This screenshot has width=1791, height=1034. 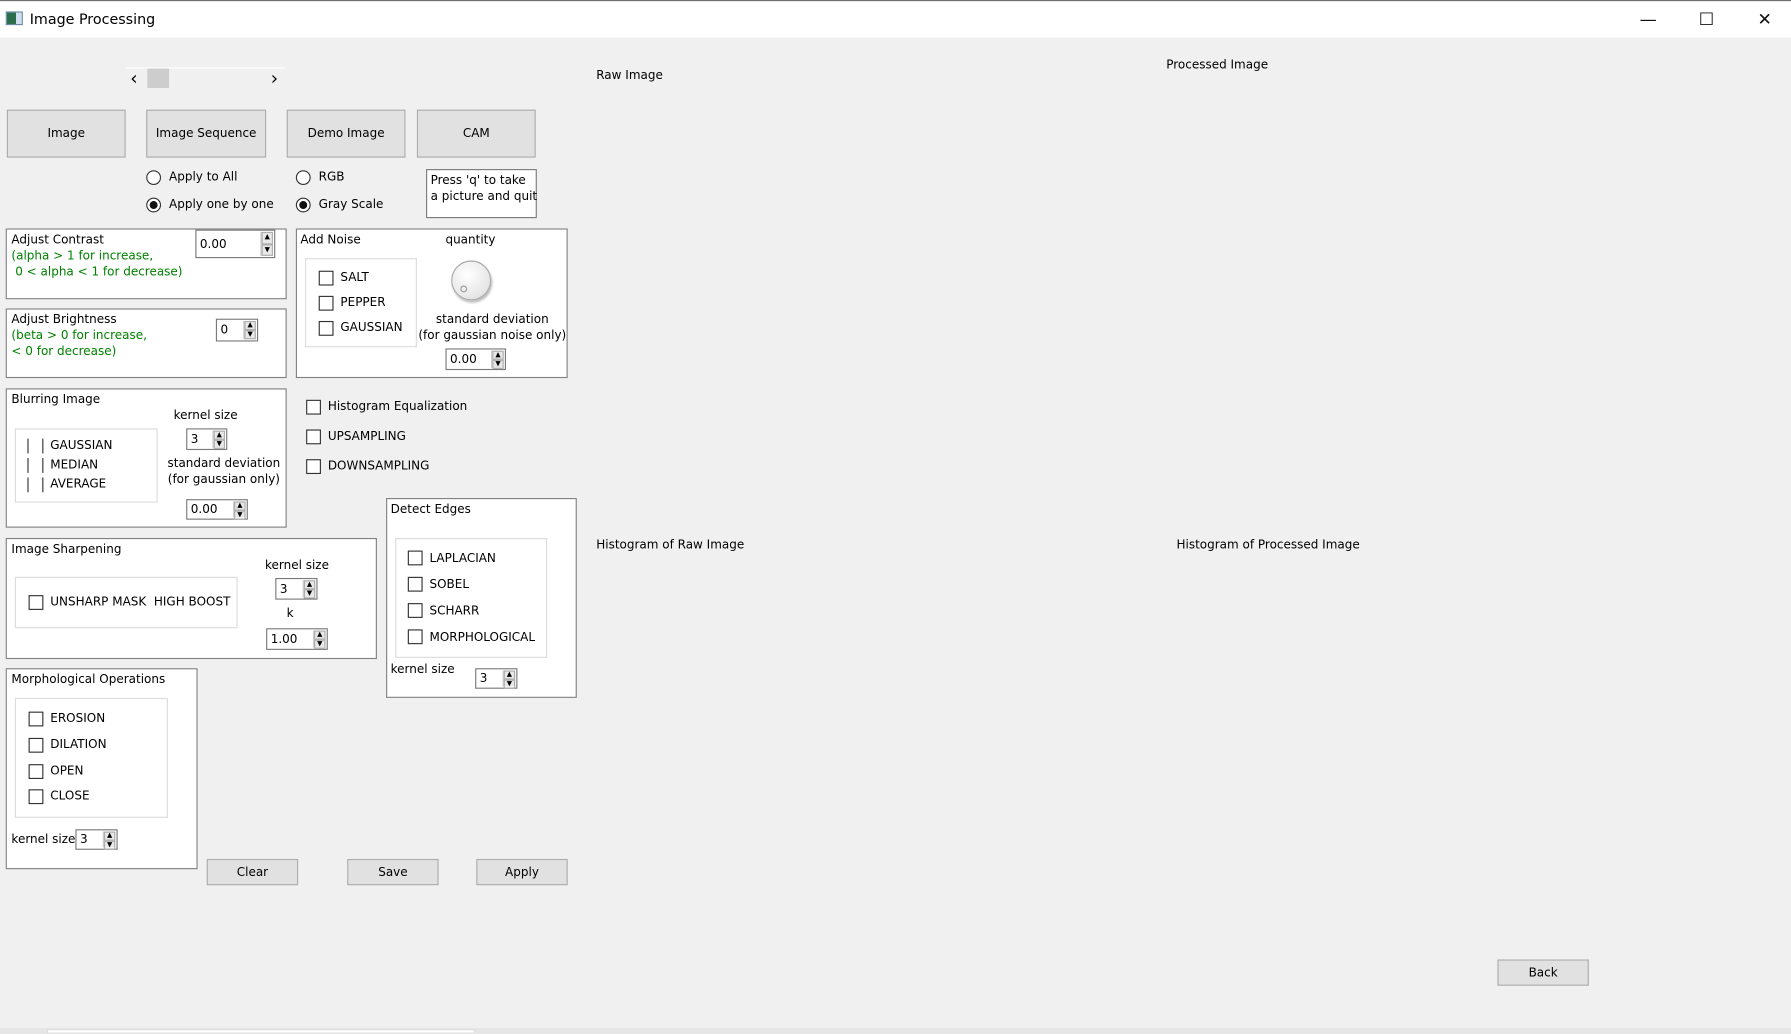 I want to click on close-checkbox, so click(x=36, y=797).